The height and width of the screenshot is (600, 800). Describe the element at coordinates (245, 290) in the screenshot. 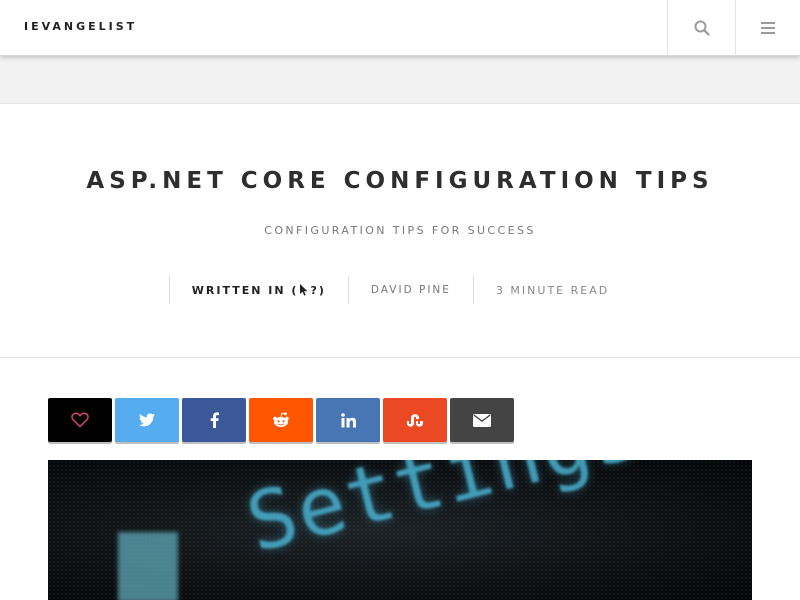

I see `written-in-prefix: WRITTEN IN (` at that location.